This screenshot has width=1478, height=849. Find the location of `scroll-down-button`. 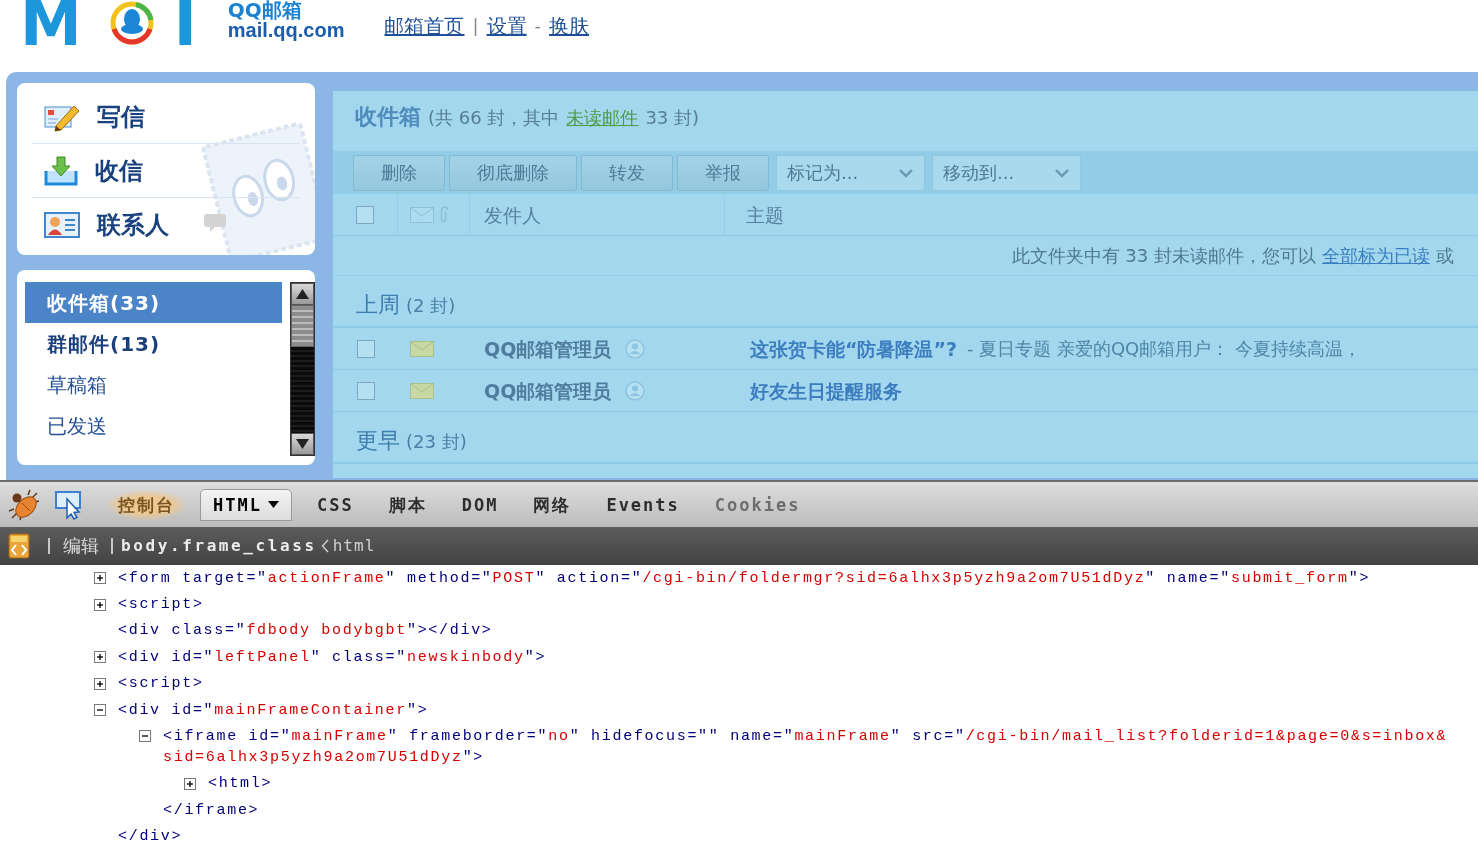

scroll-down-button is located at coordinates (302, 444).